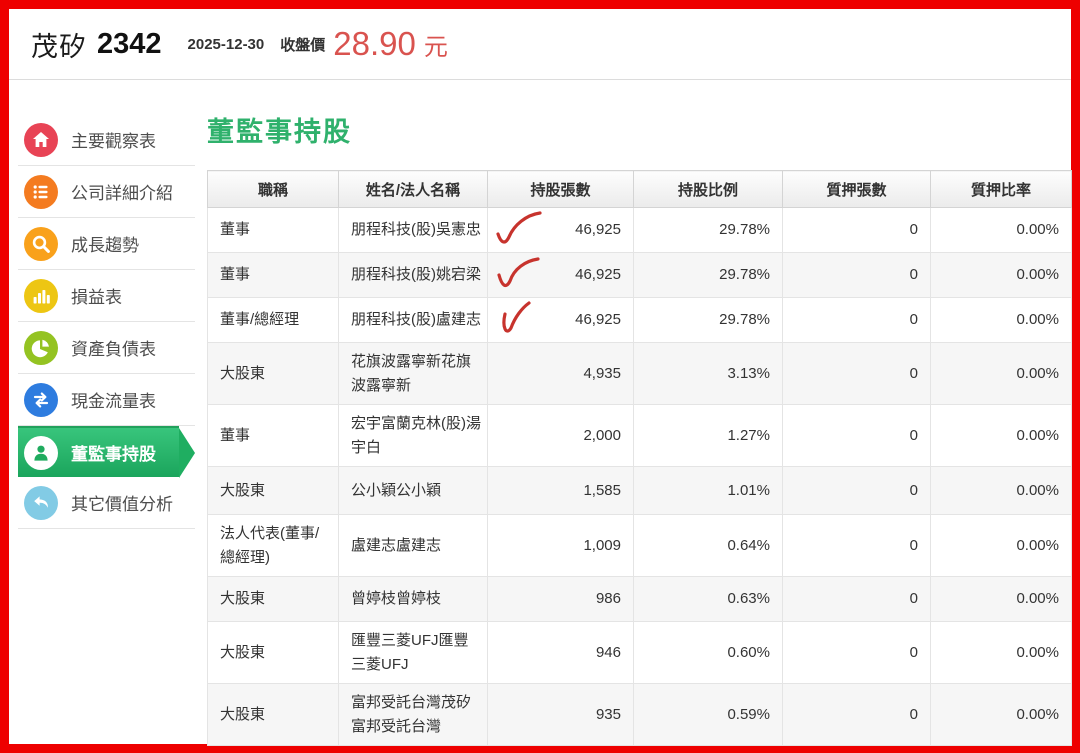 This screenshot has width=1080, height=753. What do you see at coordinates (41, 502) in the screenshot?
I see `reply-arrow-icon` at bounding box center [41, 502].